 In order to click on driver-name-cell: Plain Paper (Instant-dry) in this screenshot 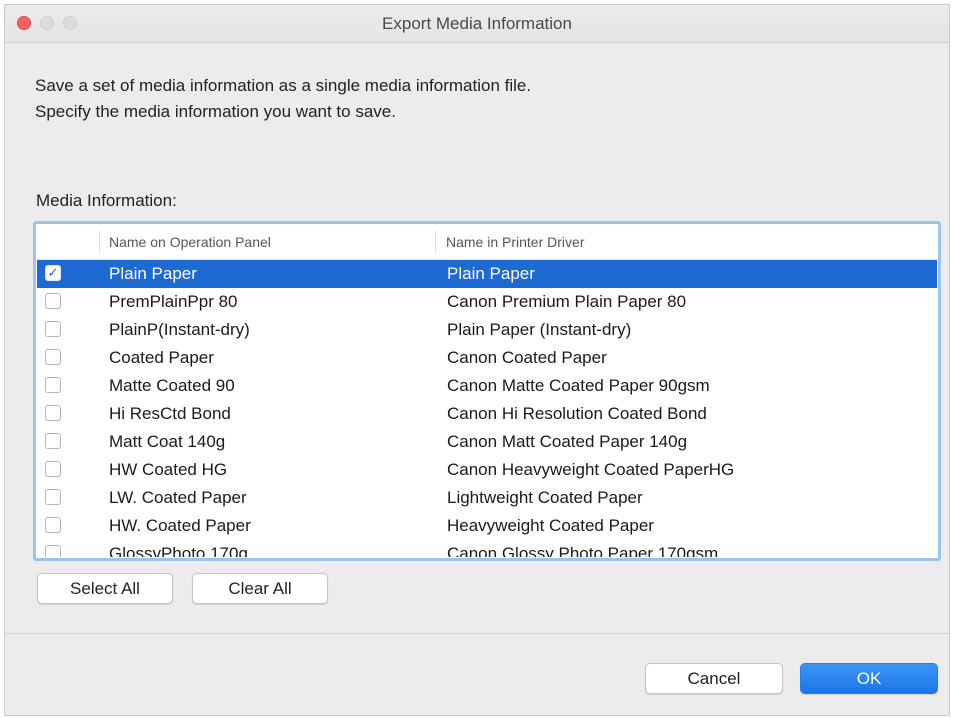, I will do `click(539, 329)`.